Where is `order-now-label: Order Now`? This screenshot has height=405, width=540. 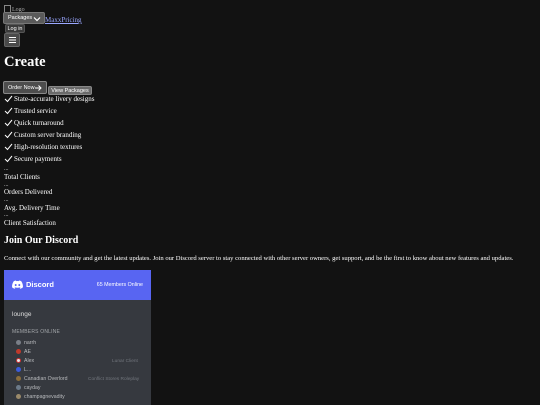
order-now-label: Order Now is located at coordinates (21, 87).